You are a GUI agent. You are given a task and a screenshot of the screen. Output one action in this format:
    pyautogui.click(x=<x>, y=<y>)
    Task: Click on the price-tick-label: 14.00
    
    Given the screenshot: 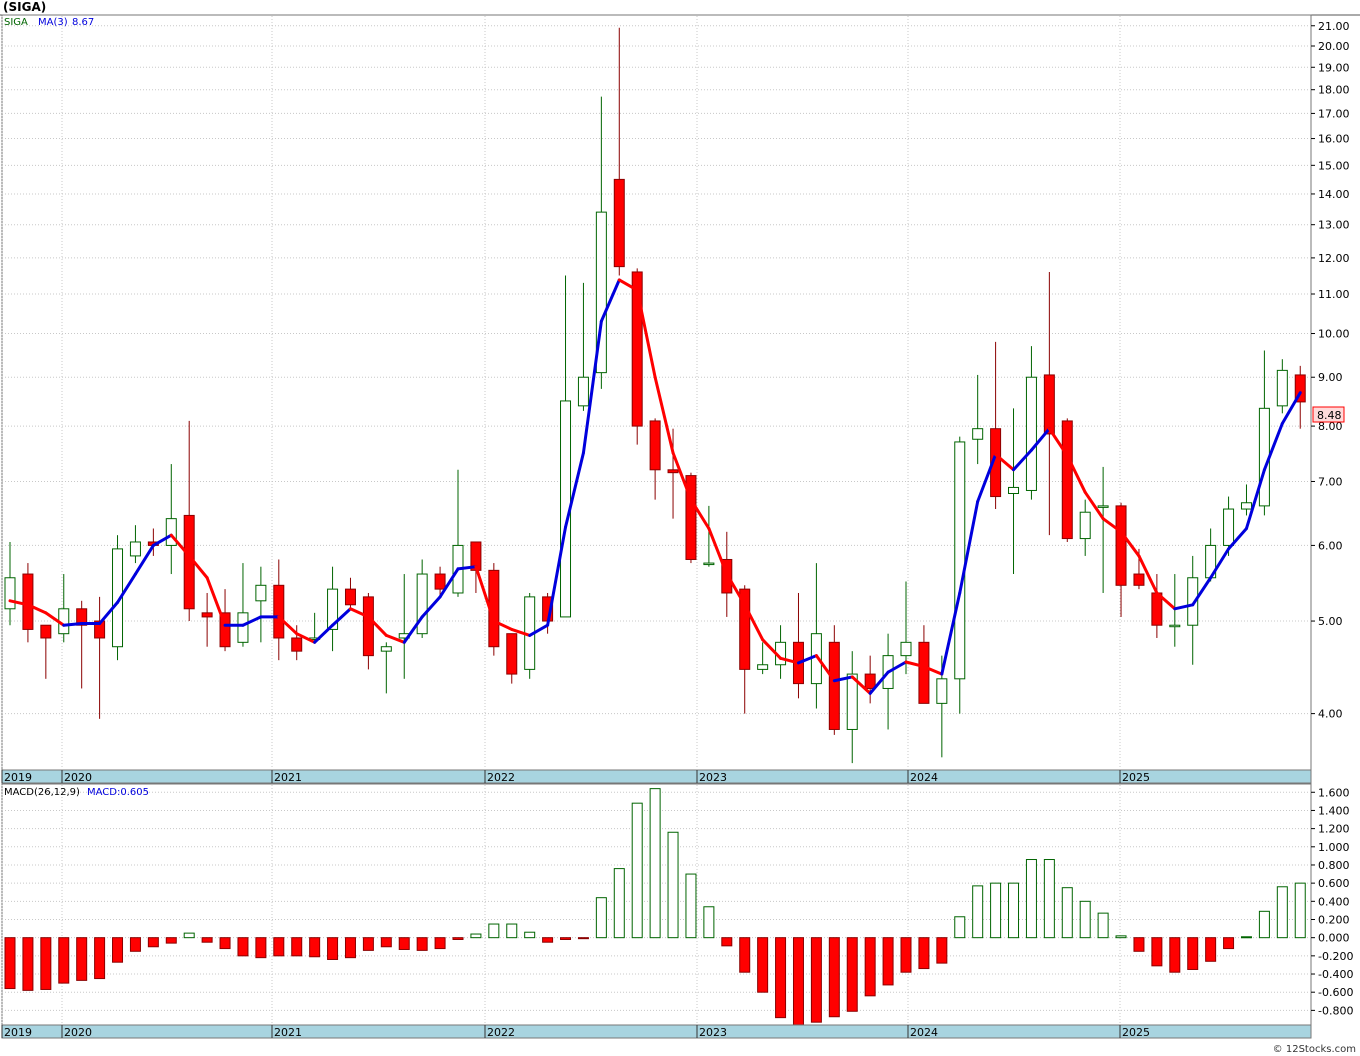 What is the action you would take?
    pyautogui.click(x=1334, y=194)
    